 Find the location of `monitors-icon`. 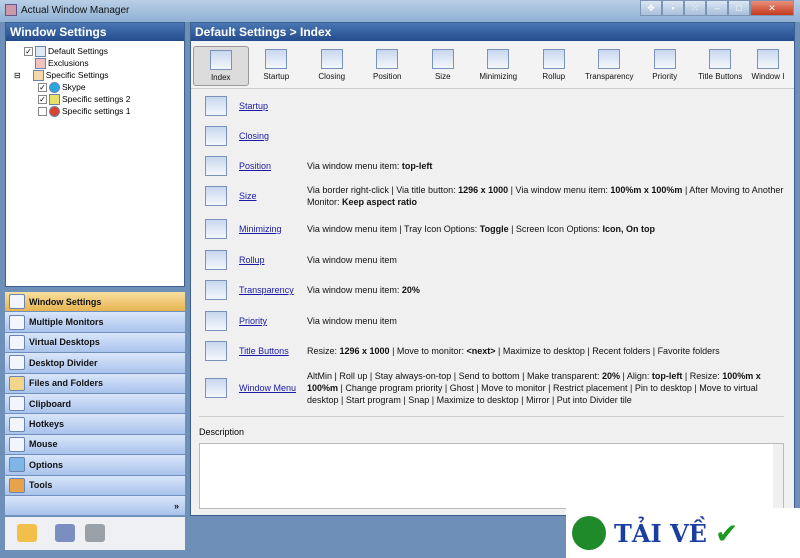

monitors-icon is located at coordinates (17, 322).